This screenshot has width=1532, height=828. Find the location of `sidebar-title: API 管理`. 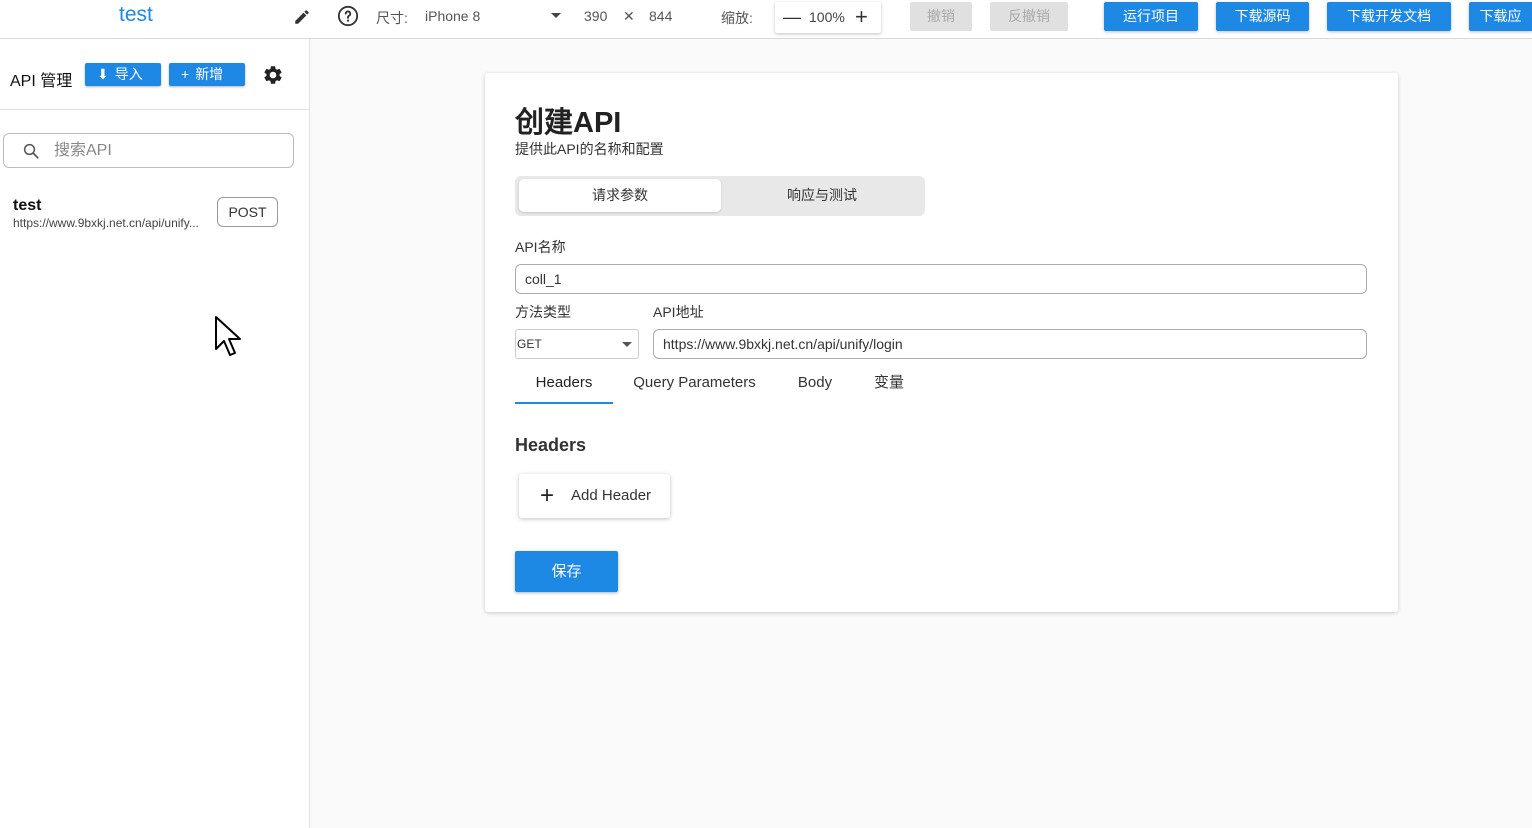

sidebar-title: API 管理 is located at coordinates (41, 81).